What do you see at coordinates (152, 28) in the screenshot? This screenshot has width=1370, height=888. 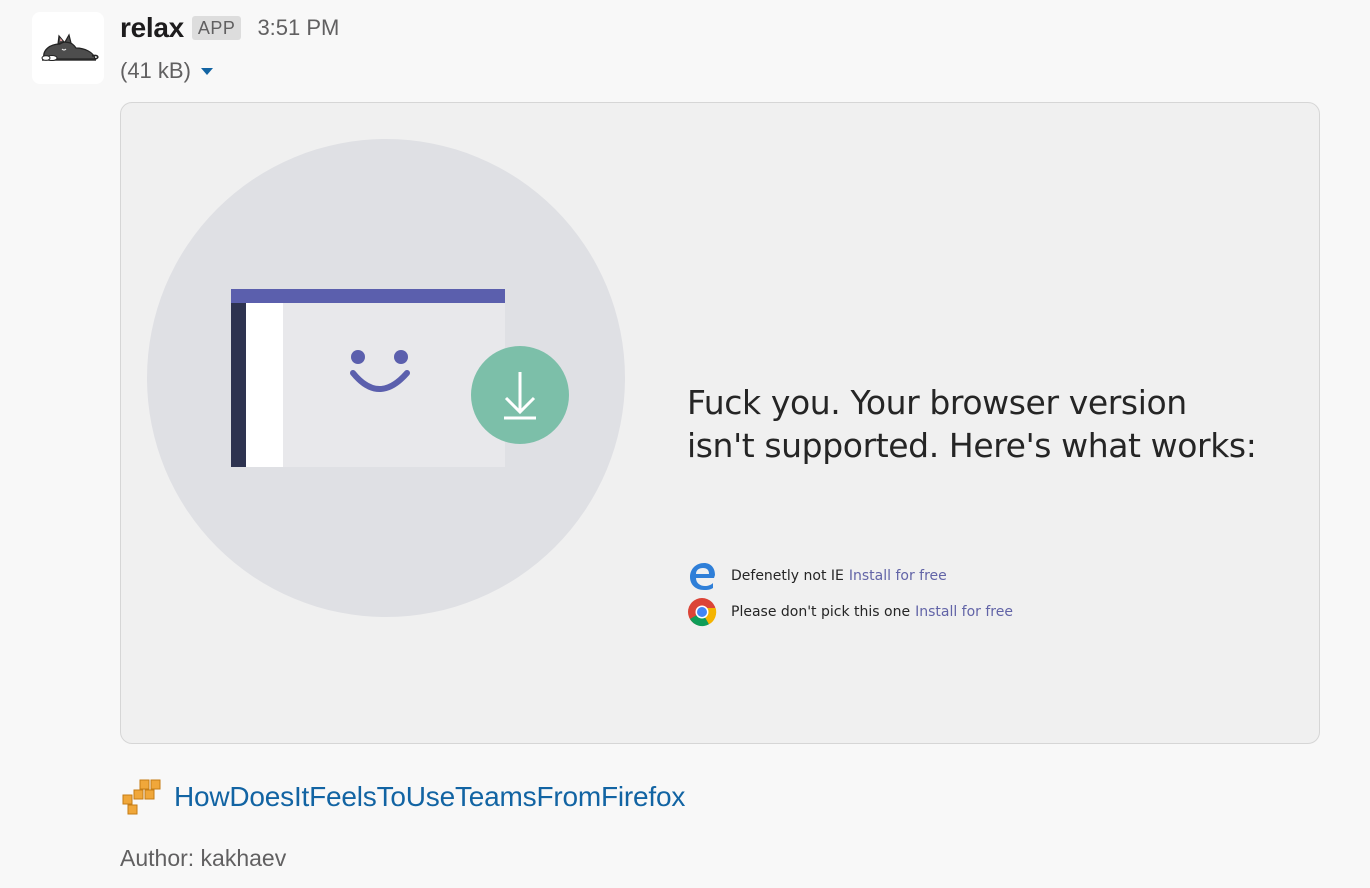 I see `sender-name: relax` at bounding box center [152, 28].